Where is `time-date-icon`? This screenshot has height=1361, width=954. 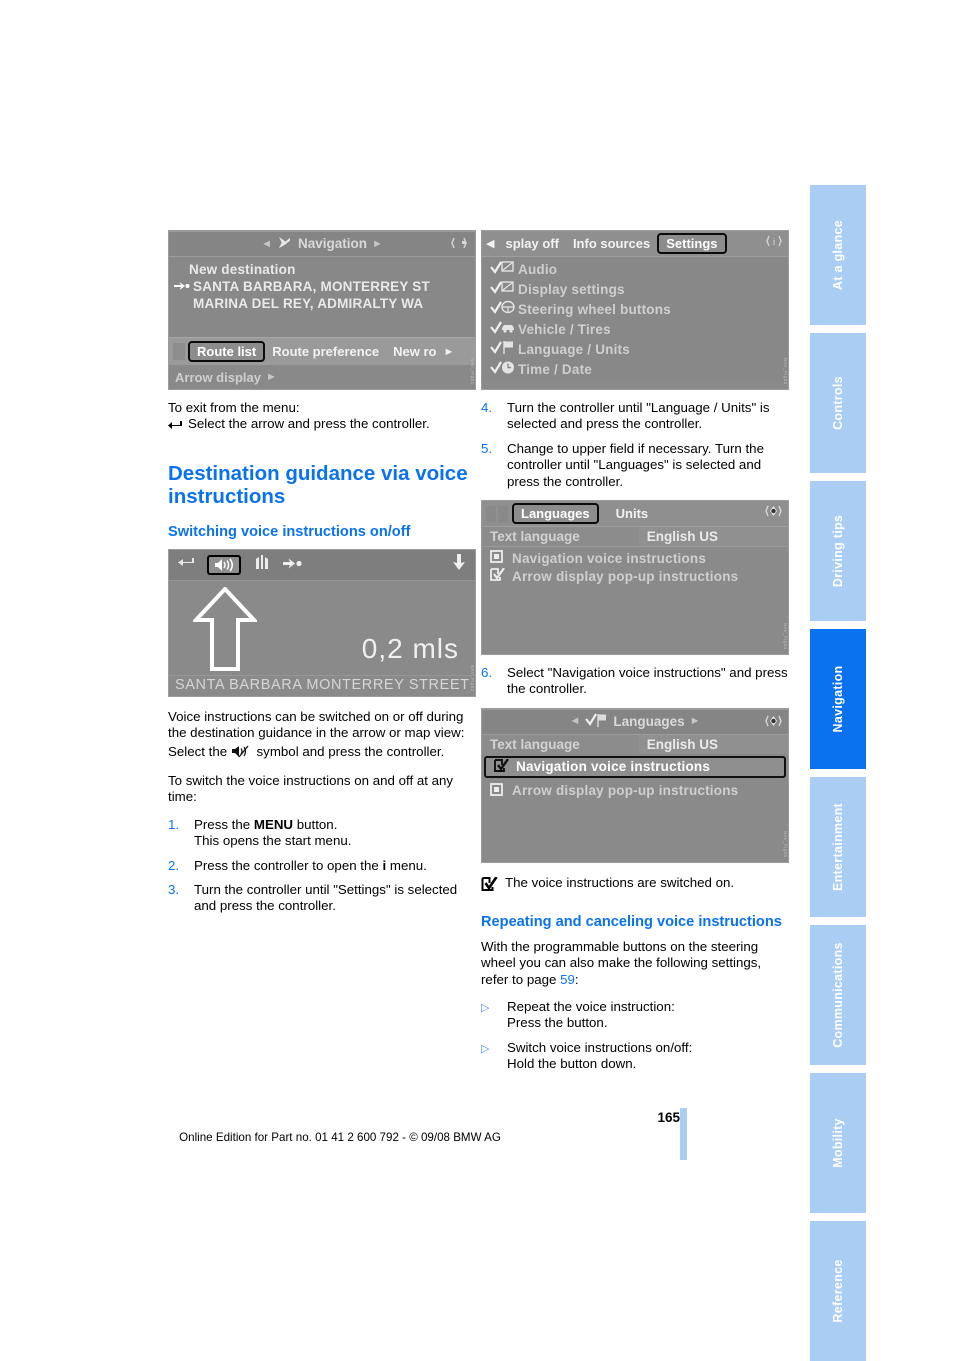 time-date-icon is located at coordinates (504, 369).